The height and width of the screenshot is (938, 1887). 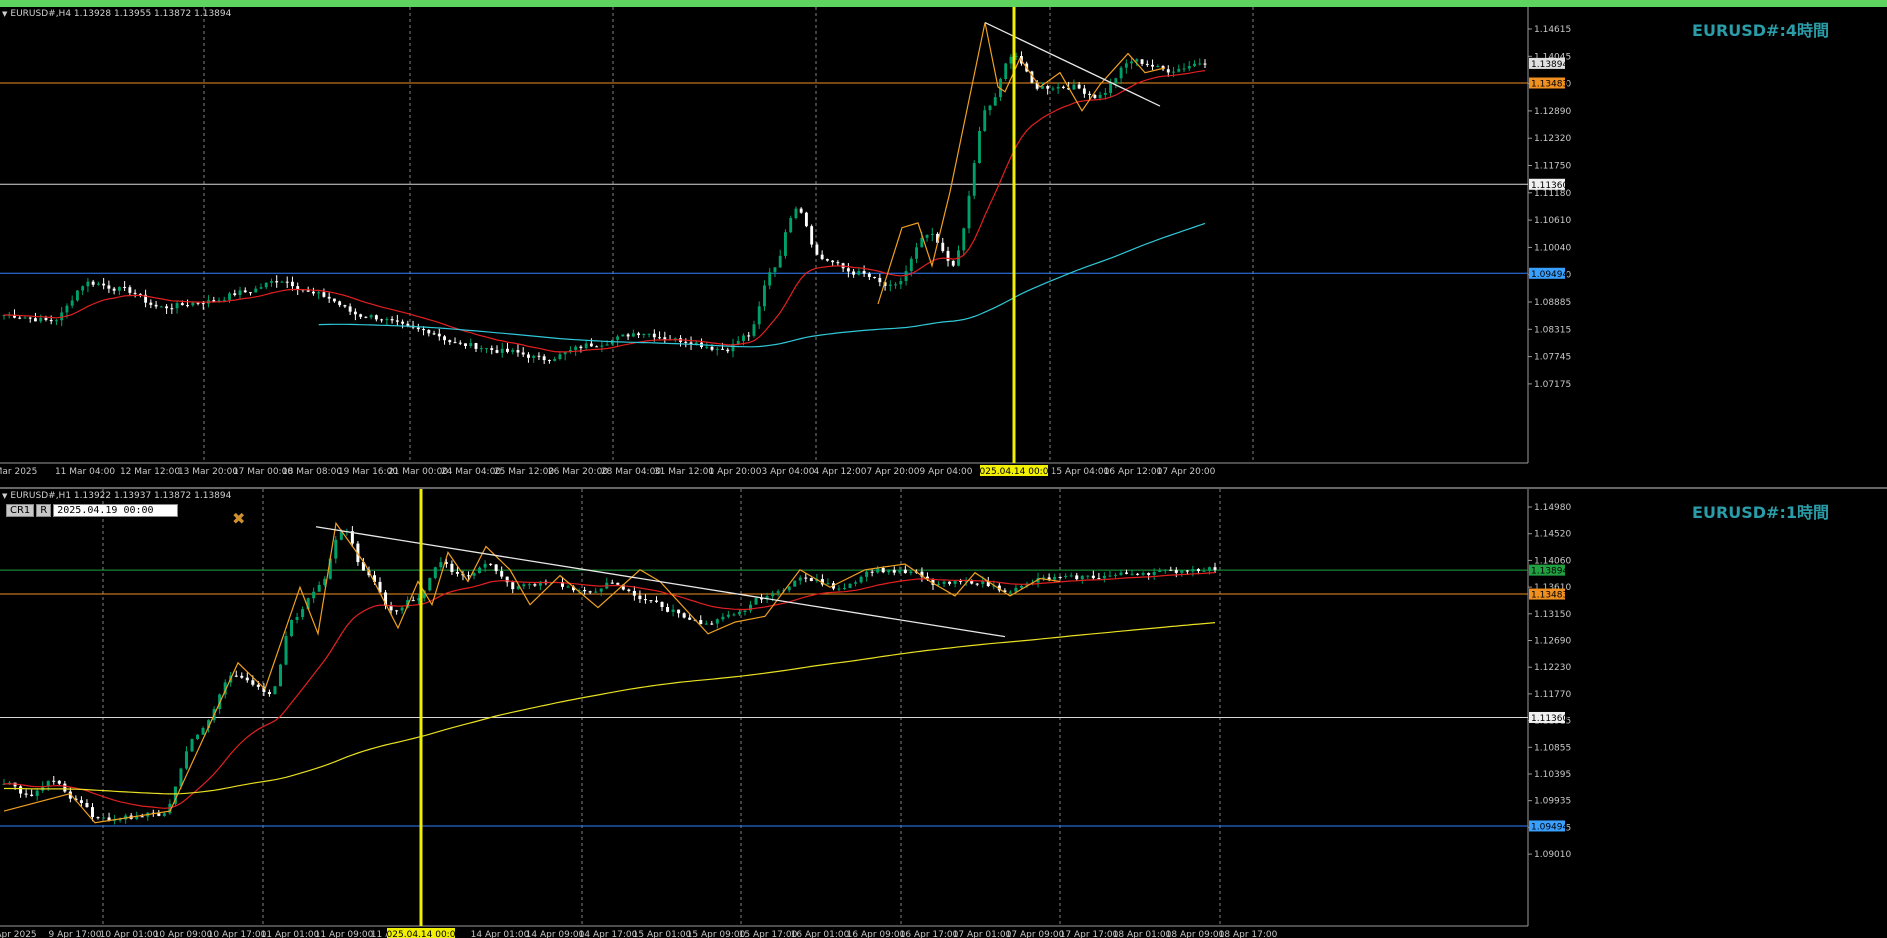 I want to click on time-axis-label: 15 Apr 04:00, so click(x=1080, y=472).